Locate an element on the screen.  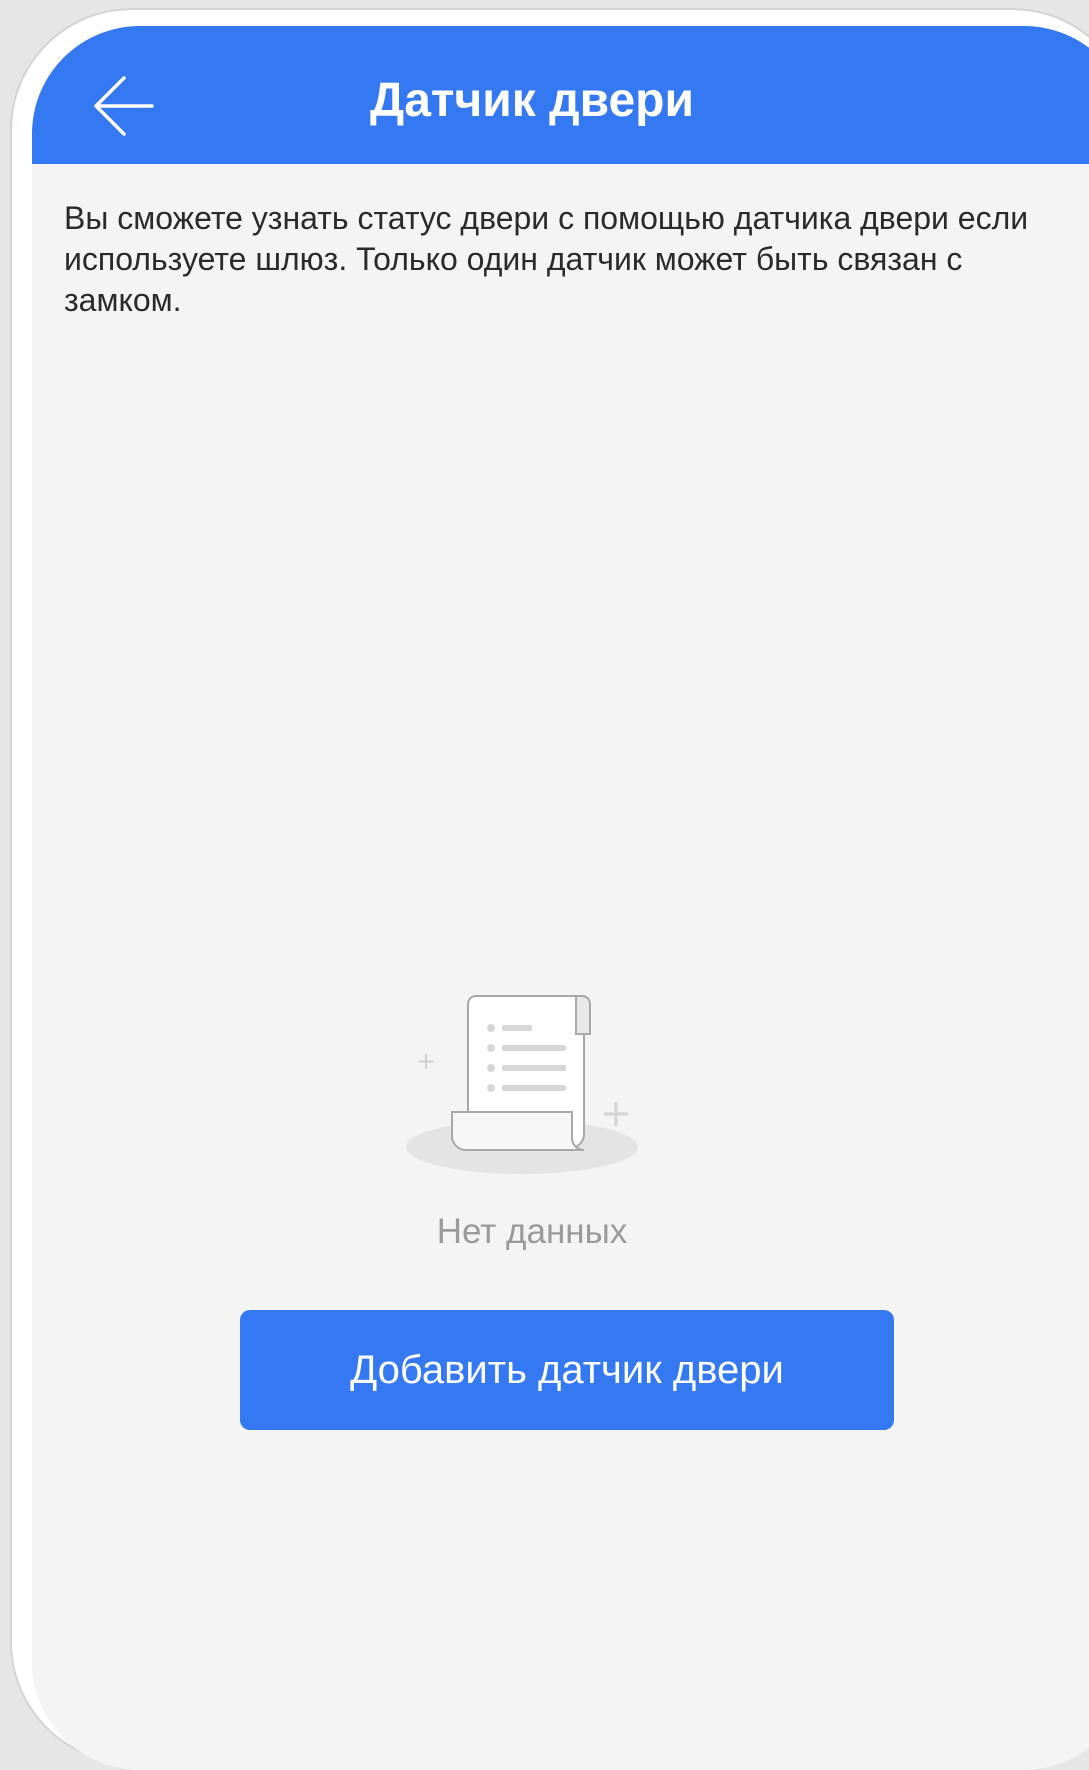
empty-state-text: Нет данных is located at coordinates (532, 1231).